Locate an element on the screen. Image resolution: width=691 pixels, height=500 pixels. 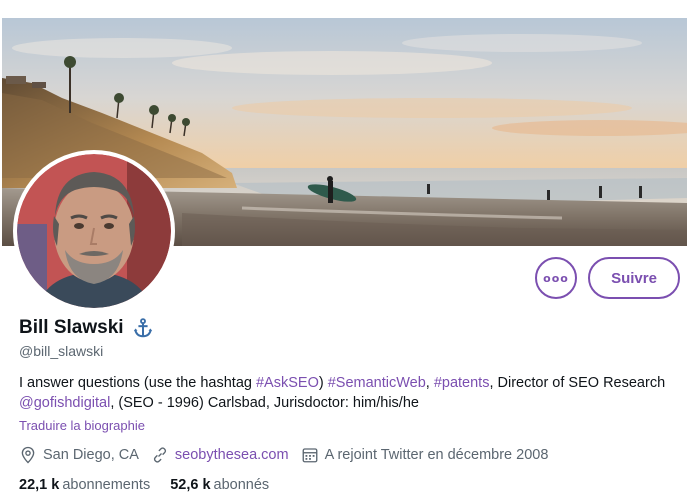
followers-count: 52,6 k is located at coordinates (190, 485).